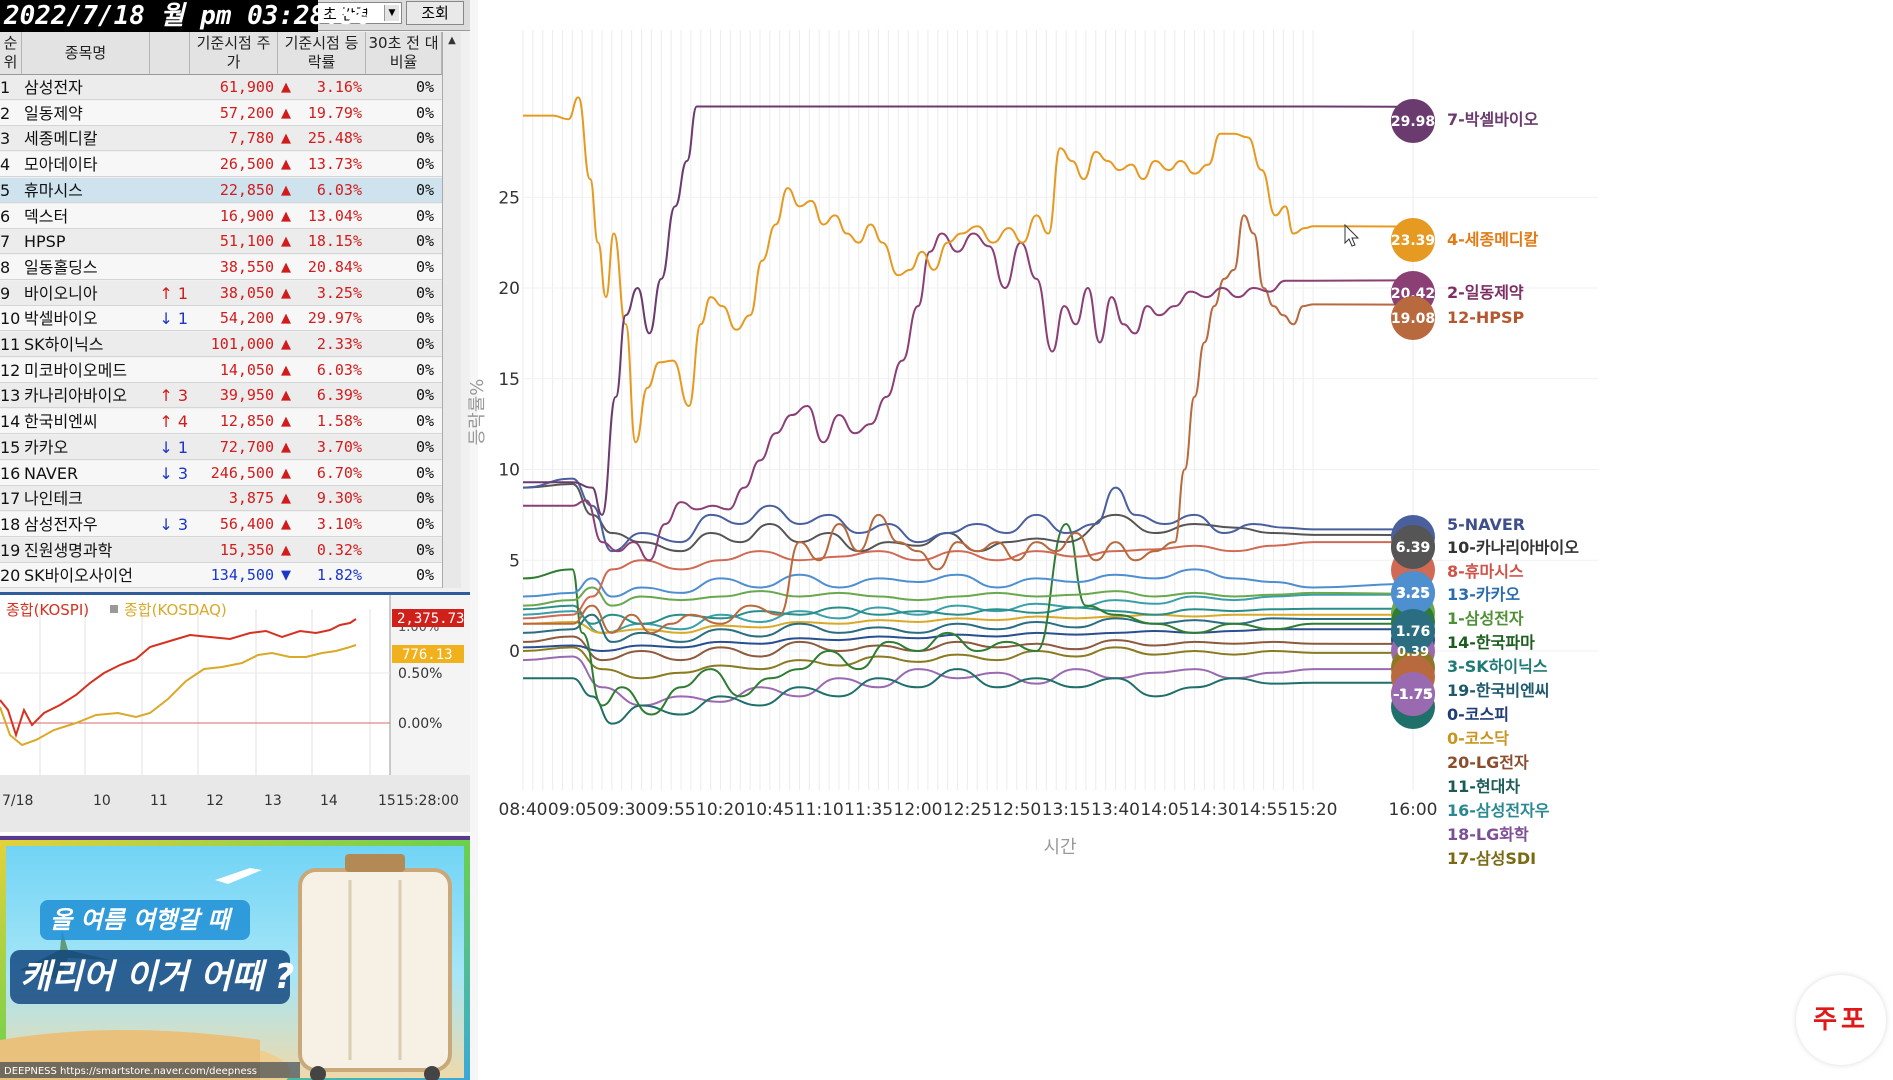 The height and width of the screenshot is (1080, 1893). I want to click on x-tick-label: 09:55, so click(671, 810).